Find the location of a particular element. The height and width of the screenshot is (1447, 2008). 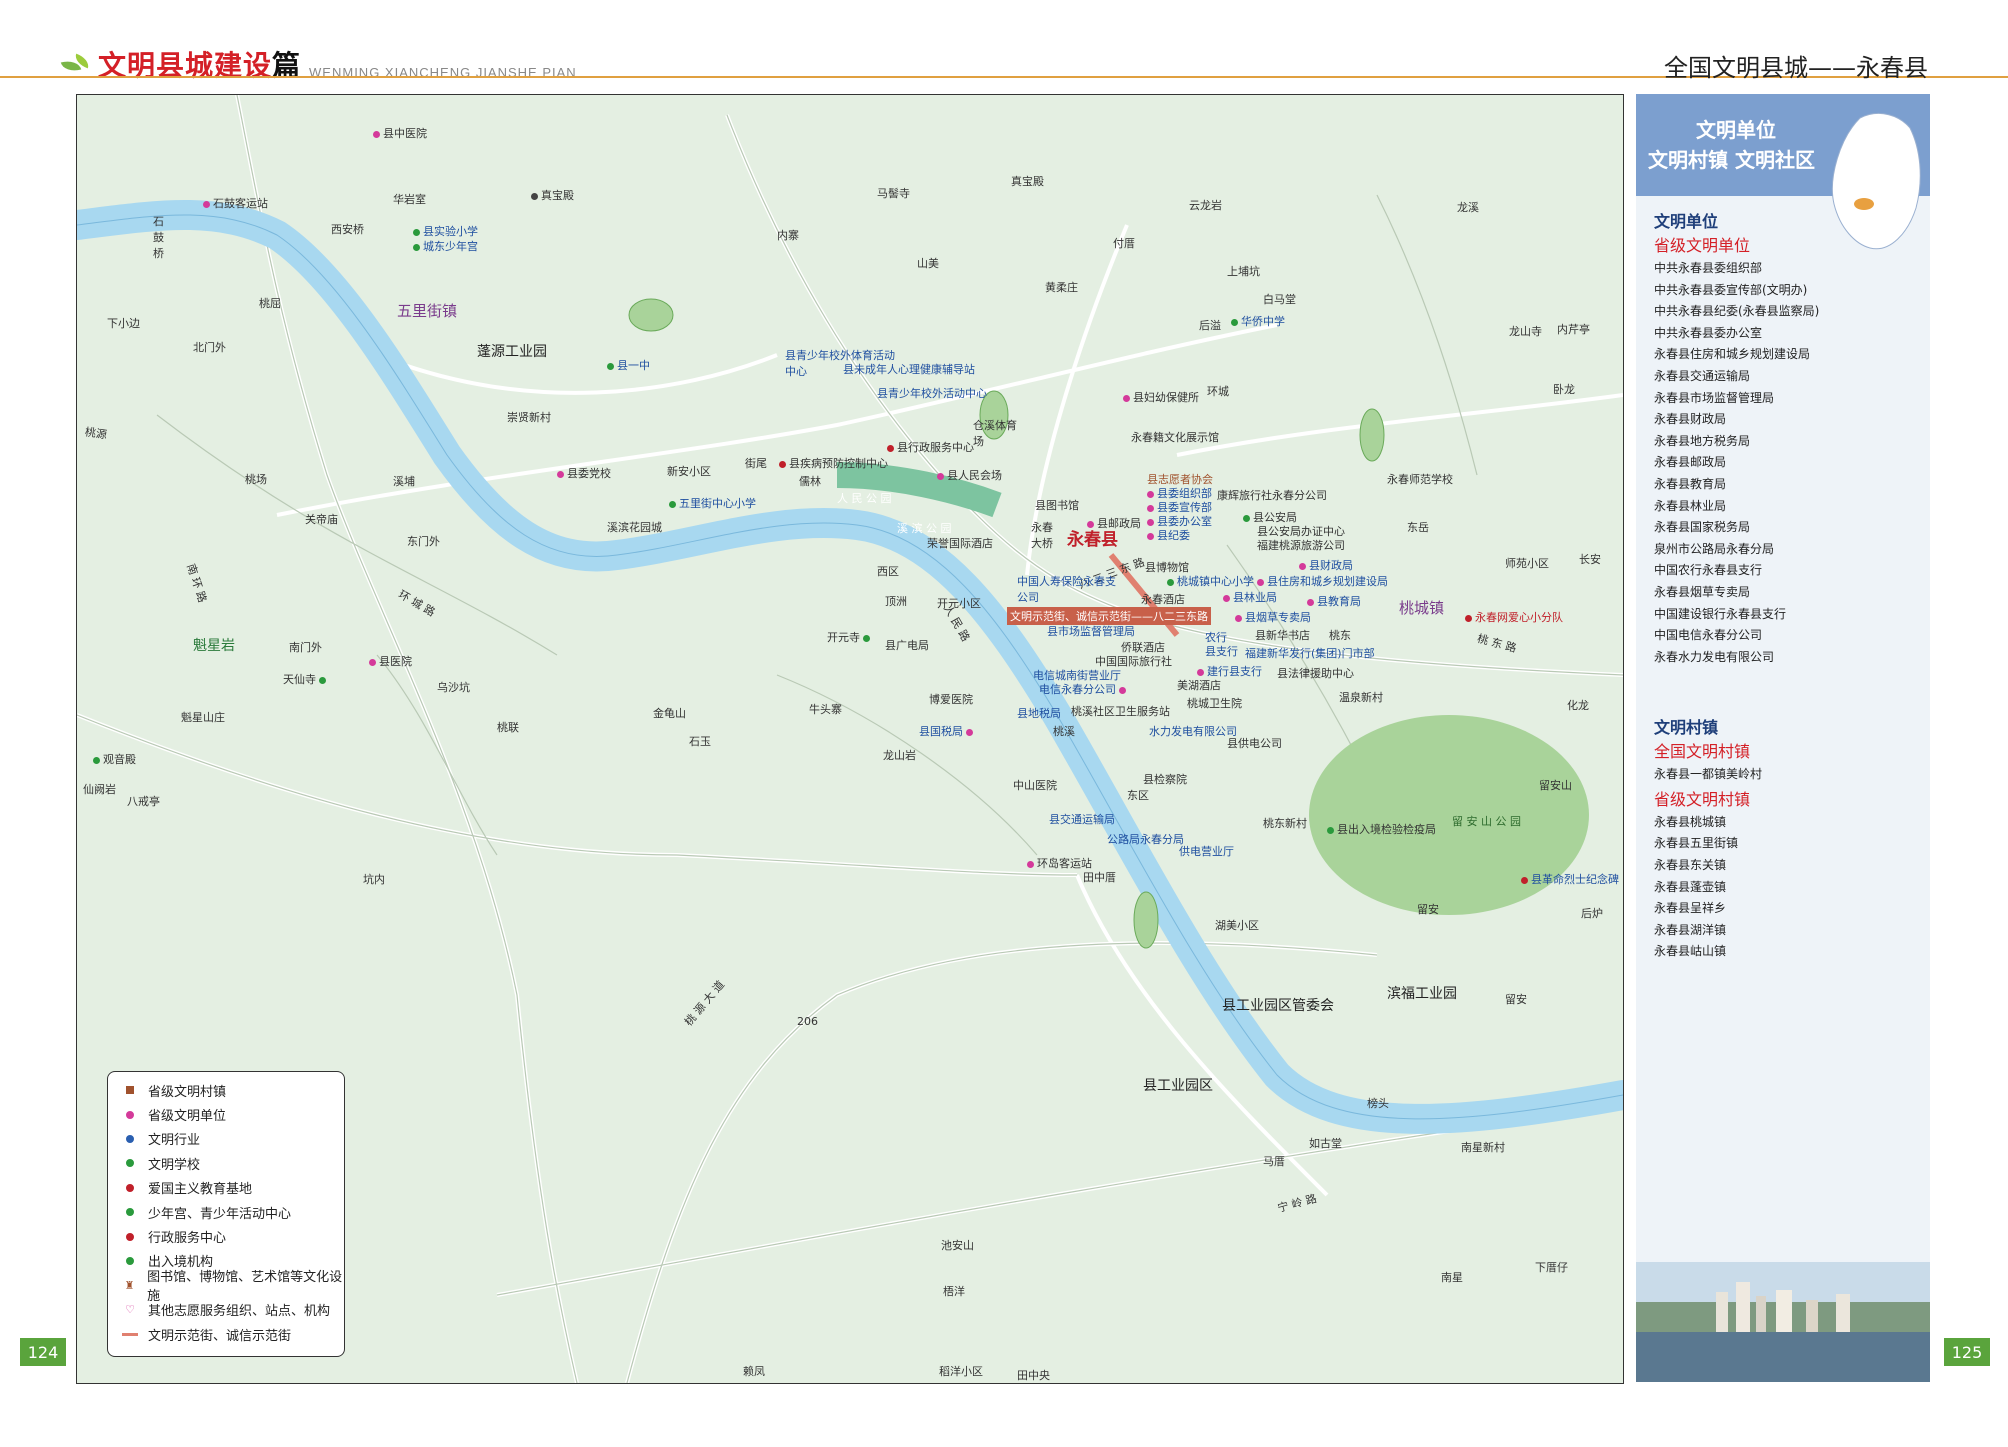

city-photo is located at coordinates (1783, 1322).